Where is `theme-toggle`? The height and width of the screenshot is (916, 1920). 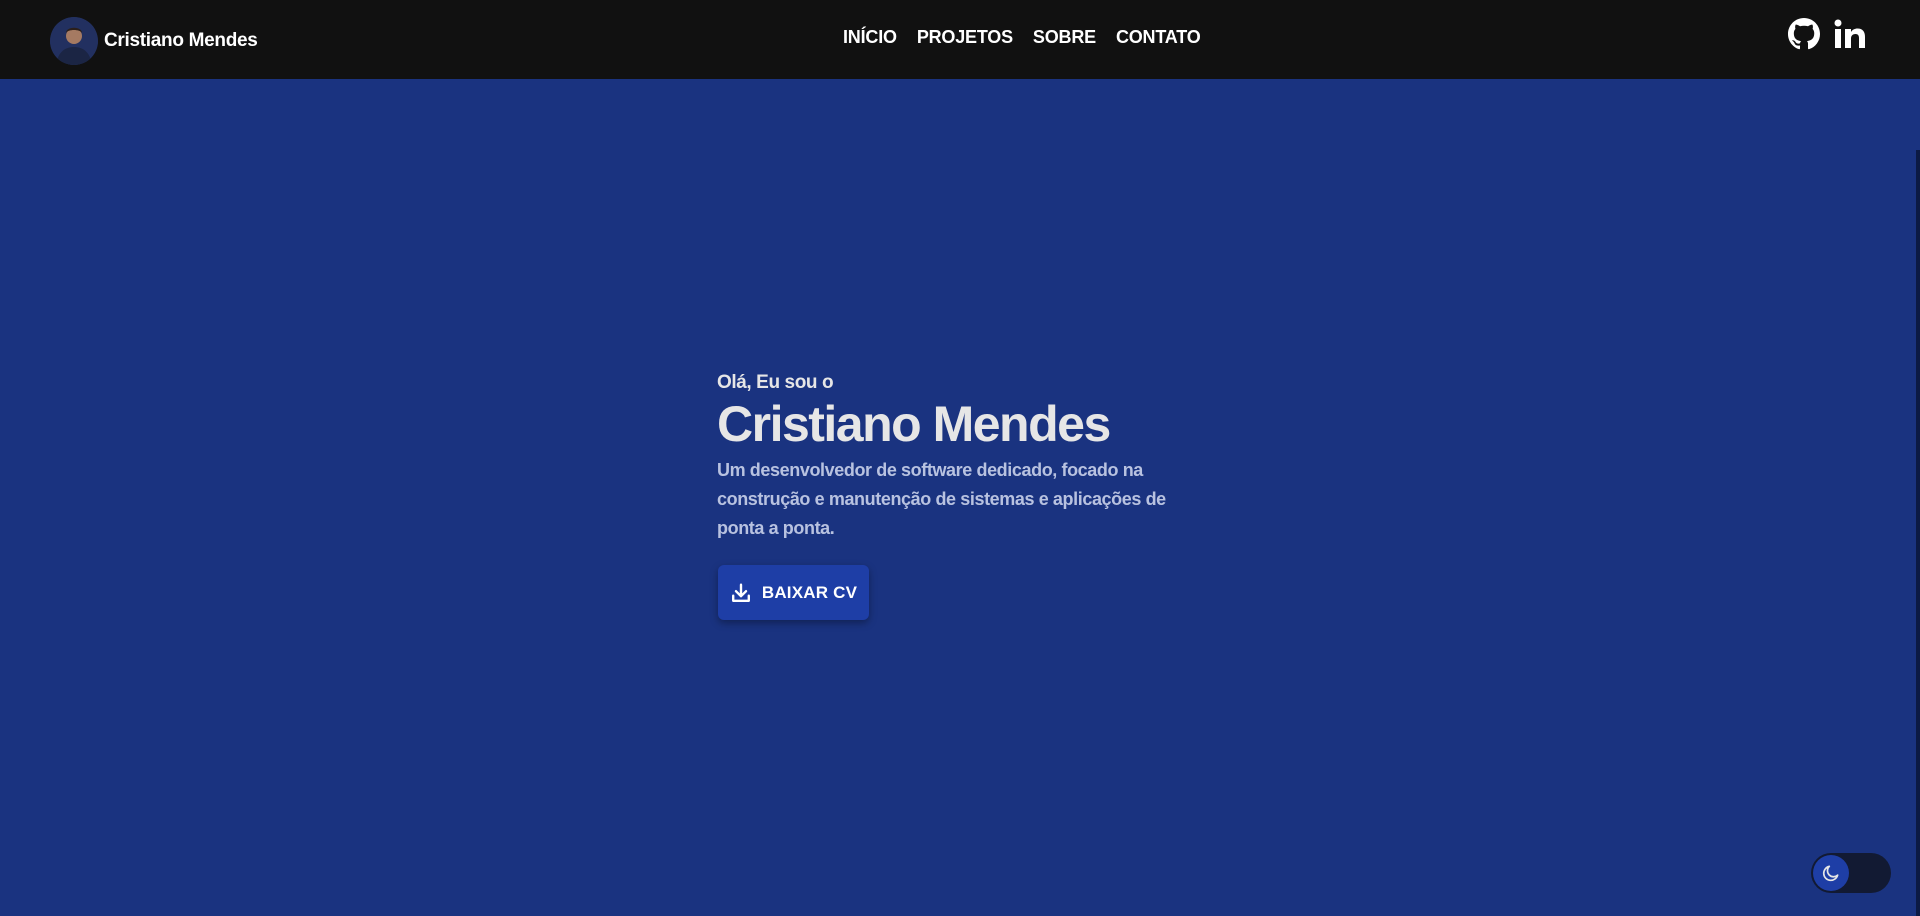
theme-toggle is located at coordinates (1851, 873).